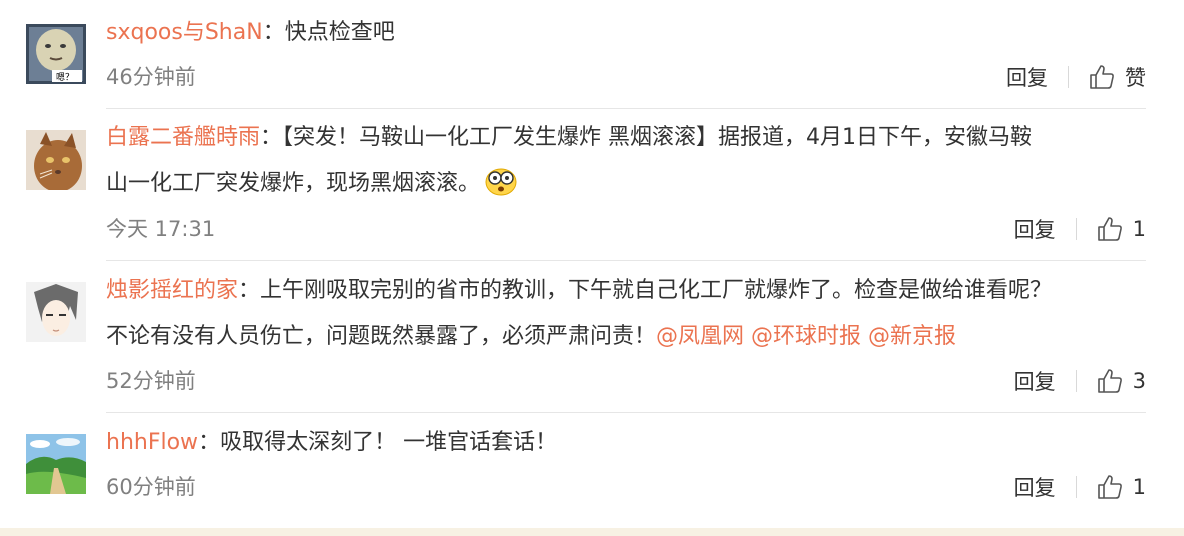 The height and width of the screenshot is (536, 1184). Describe the element at coordinates (1139, 381) in the screenshot. I see `like-count: 3` at that location.